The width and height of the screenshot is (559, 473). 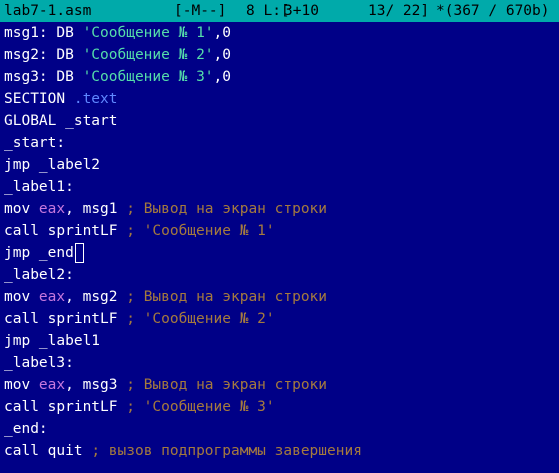 I want to click on string-literal: 'Сообщение № 1', so click(x=148, y=33).